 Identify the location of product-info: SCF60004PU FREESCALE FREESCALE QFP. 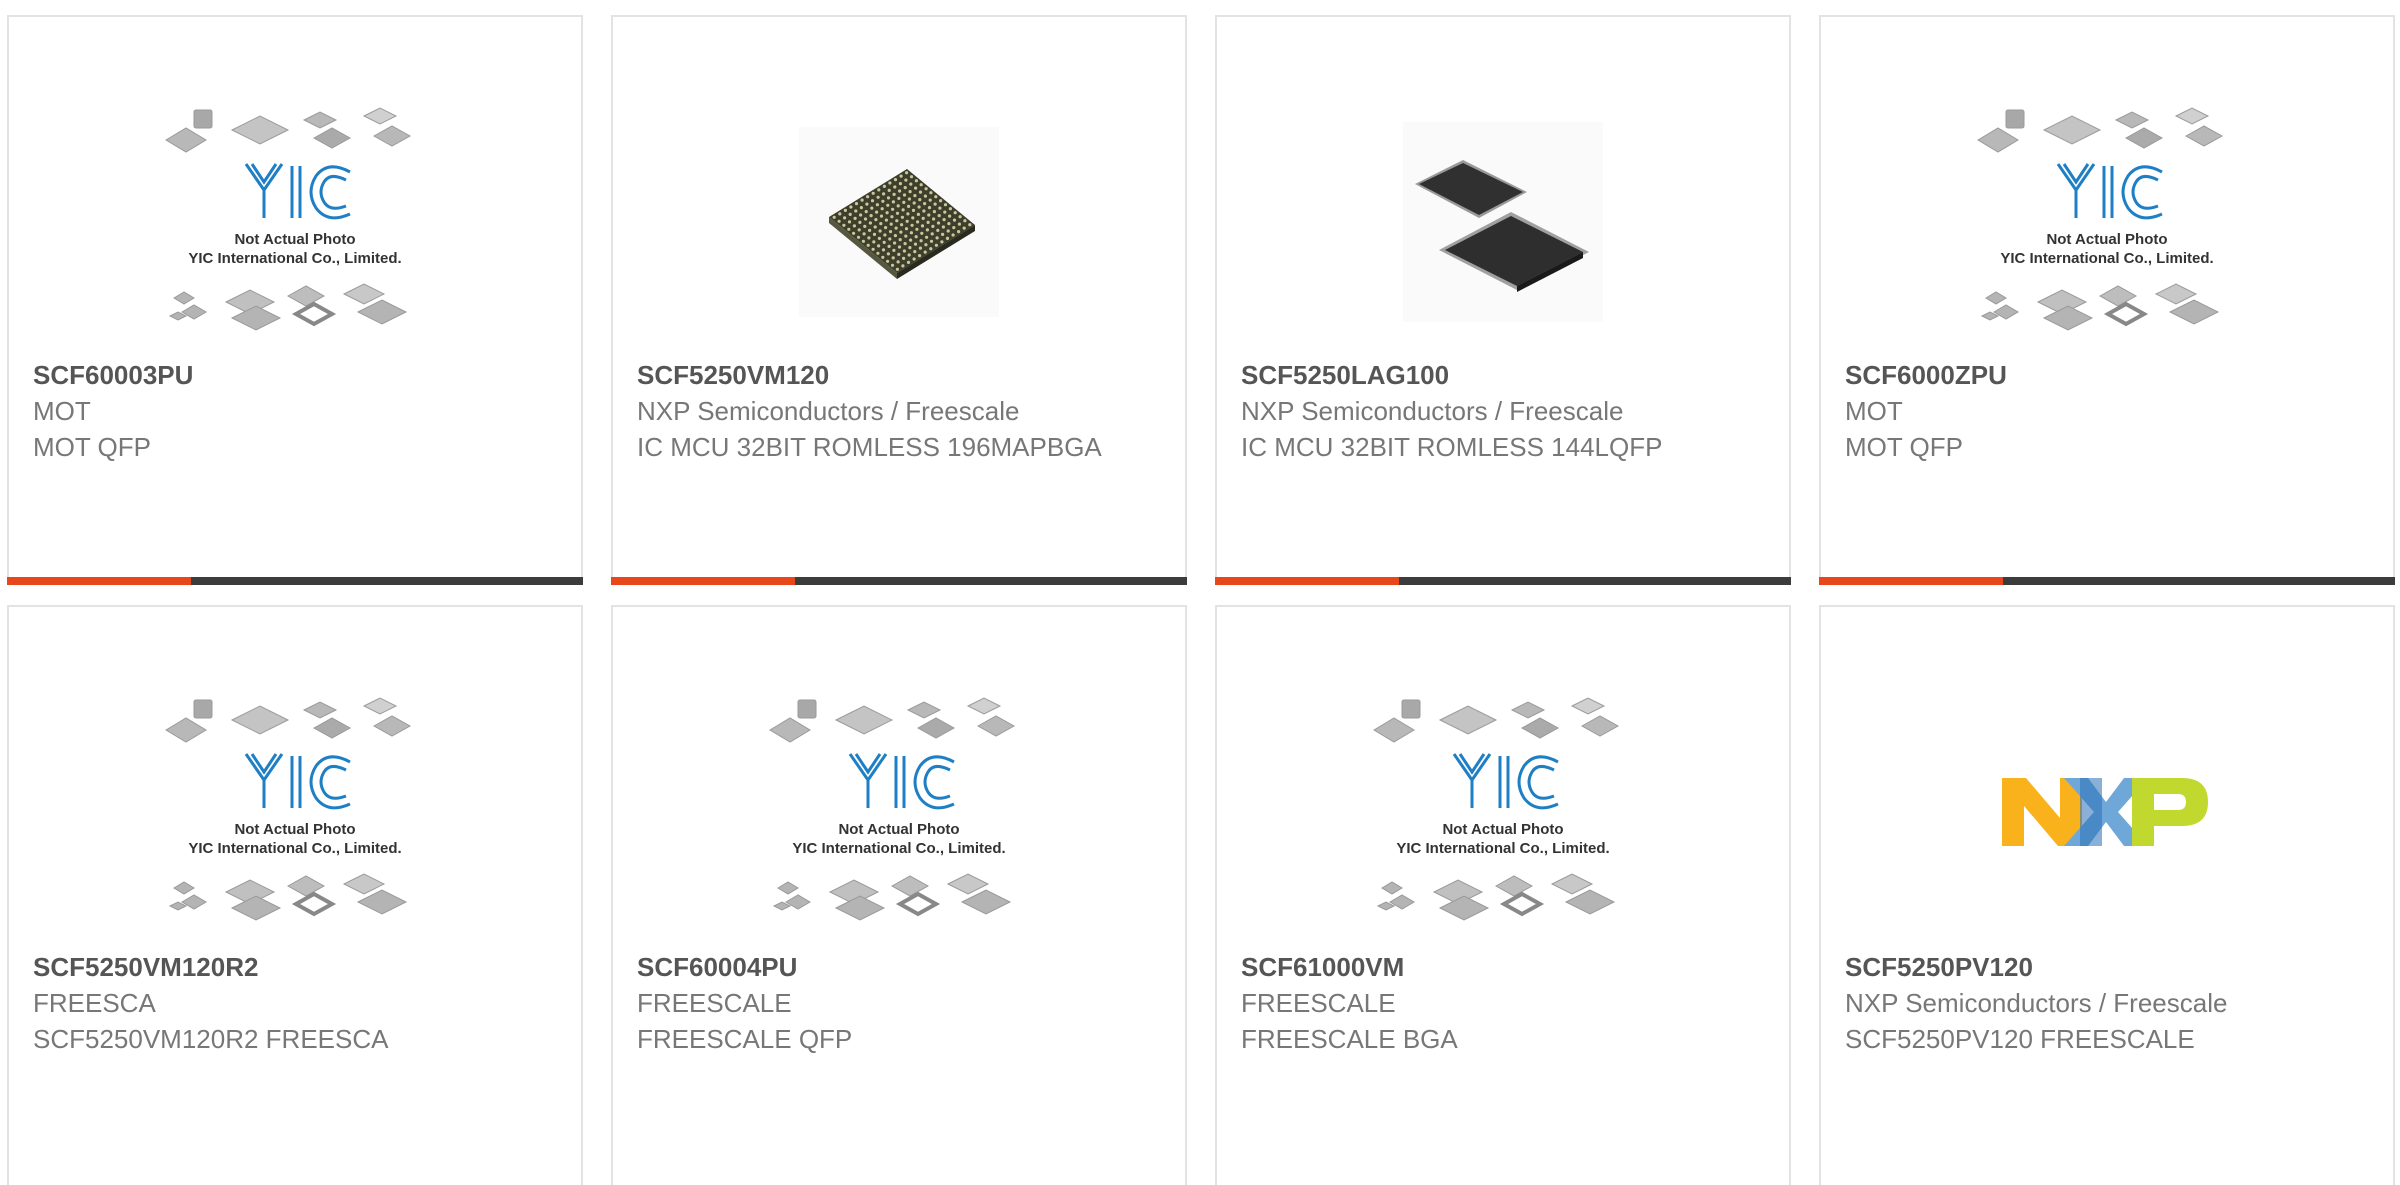
(901, 1003).